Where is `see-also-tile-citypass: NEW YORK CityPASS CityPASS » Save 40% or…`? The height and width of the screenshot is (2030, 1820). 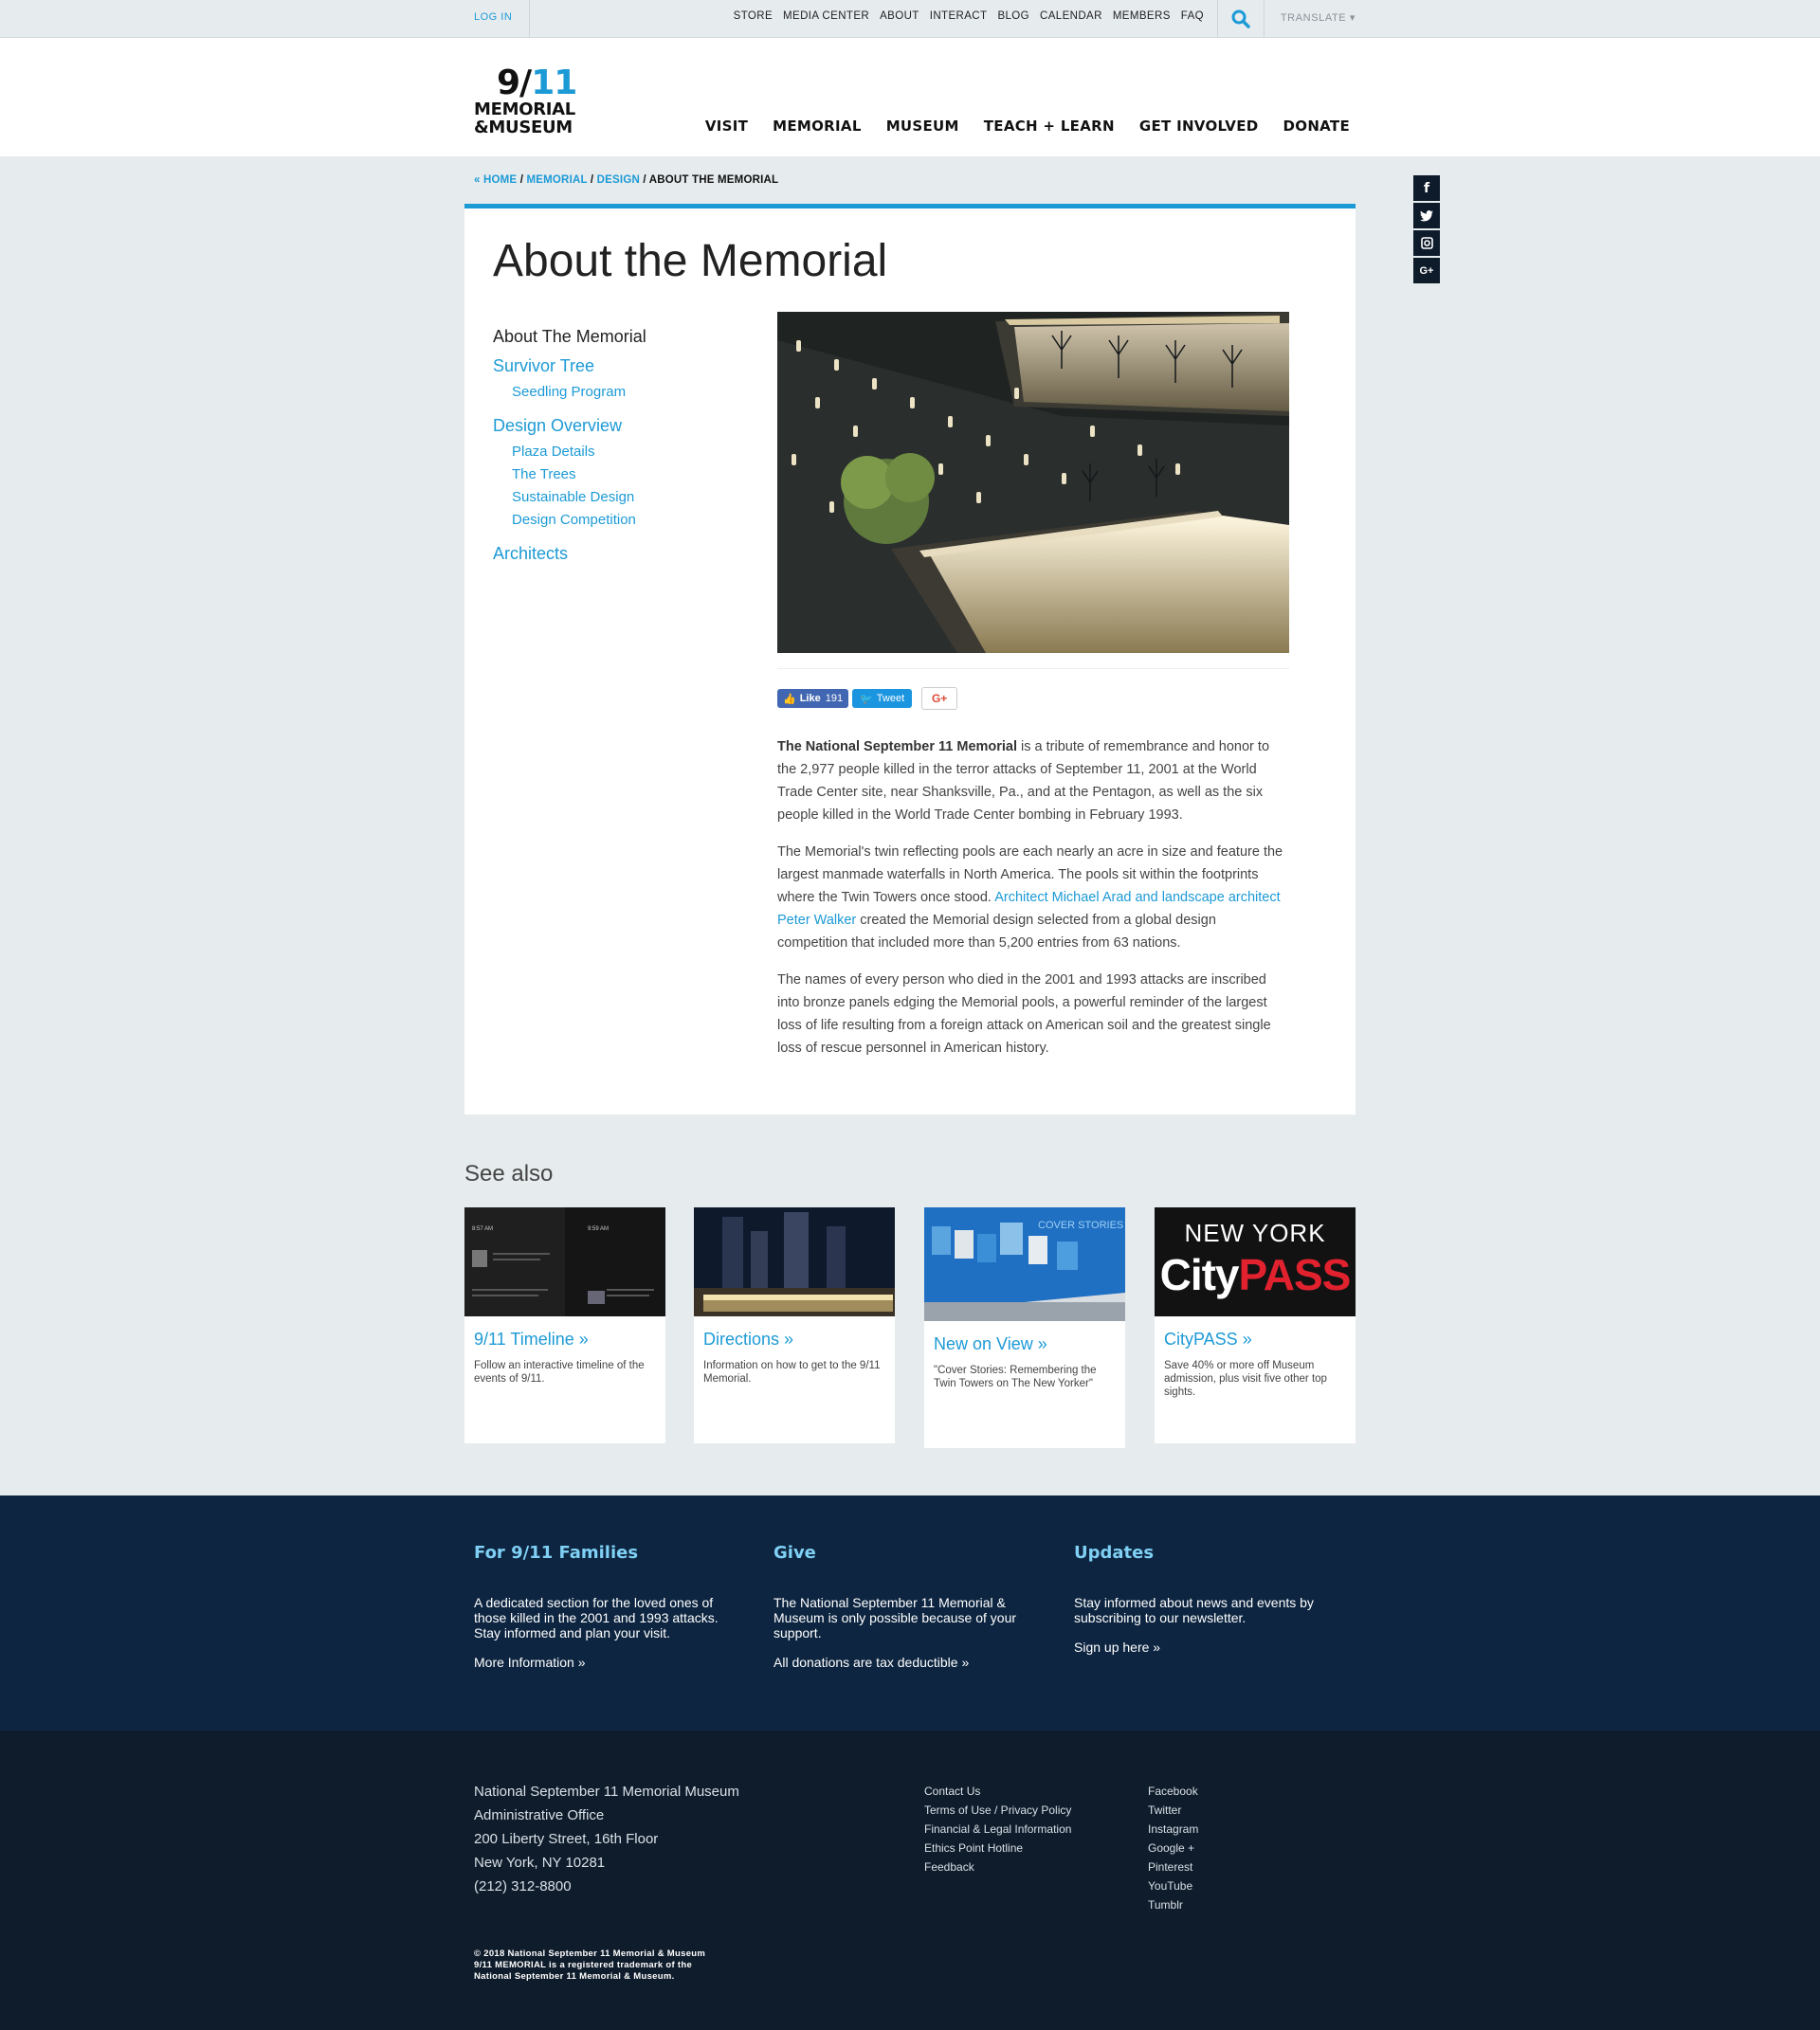
see-also-tile-citypass: NEW YORK CityPASS CityPASS » Save 40% or… is located at coordinates (1255, 1325).